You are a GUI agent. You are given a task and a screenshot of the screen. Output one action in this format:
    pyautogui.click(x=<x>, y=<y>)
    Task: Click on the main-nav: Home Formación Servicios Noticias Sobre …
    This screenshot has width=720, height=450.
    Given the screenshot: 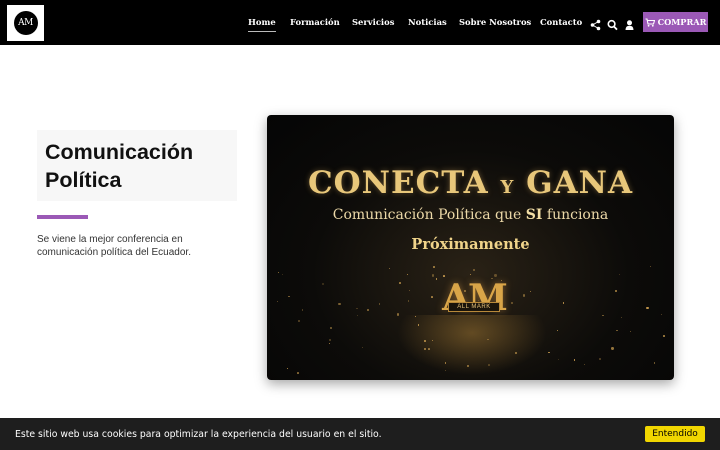 What is the action you would take?
    pyautogui.click(x=360, y=22)
    